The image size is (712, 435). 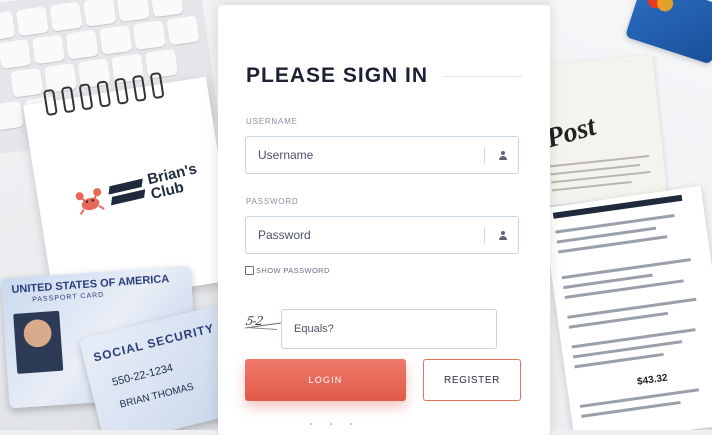 I want to click on bottom-decoration, so click(x=340, y=425).